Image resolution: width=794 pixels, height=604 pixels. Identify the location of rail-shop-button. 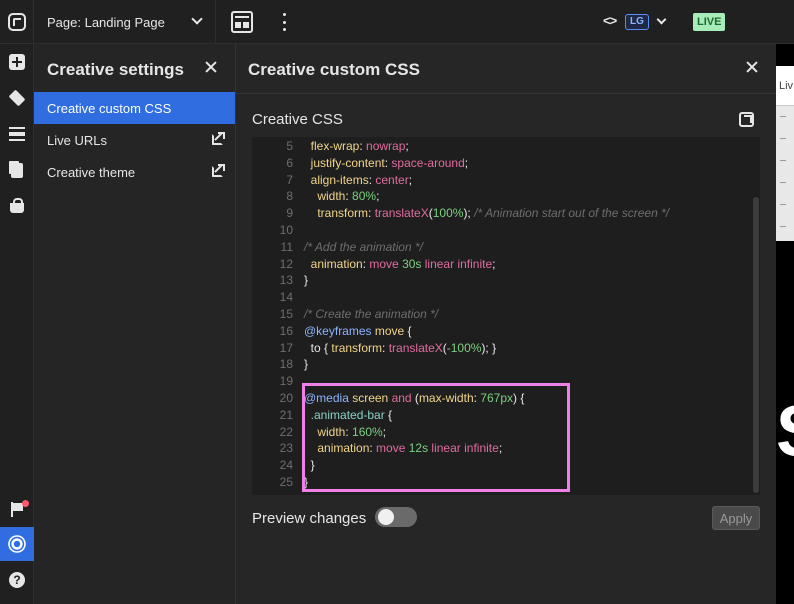
(17, 206).